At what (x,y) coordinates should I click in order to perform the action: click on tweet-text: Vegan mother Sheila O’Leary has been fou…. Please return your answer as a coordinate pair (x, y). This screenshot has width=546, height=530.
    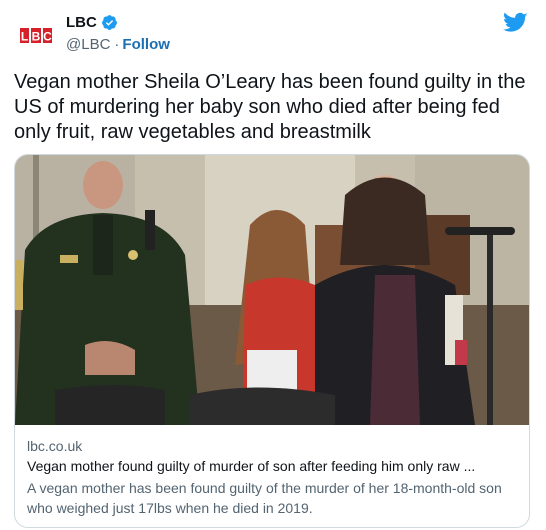
    Looking at the image, I should click on (270, 107).